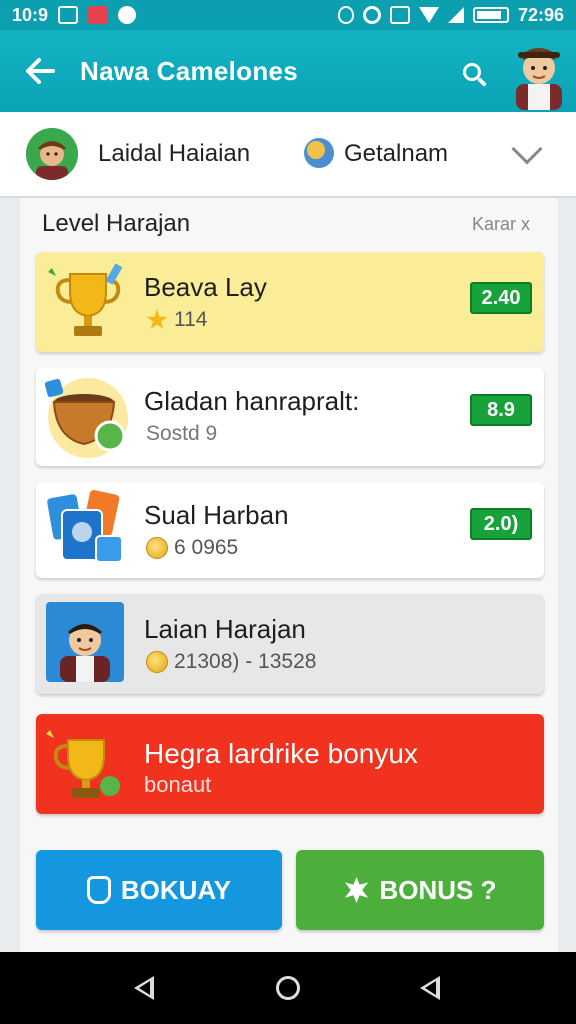  Describe the element at coordinates (98, 15) in the screenshot. I see `app-notification-icon` at that location.